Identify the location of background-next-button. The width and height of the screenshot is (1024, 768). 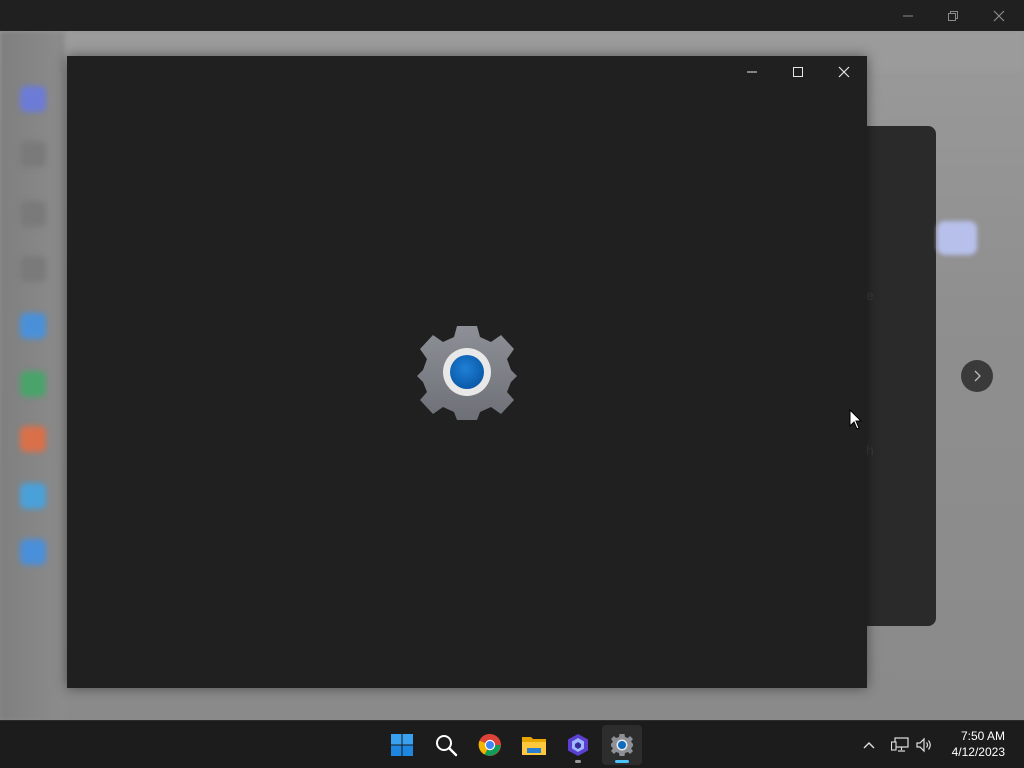
(977, 376).